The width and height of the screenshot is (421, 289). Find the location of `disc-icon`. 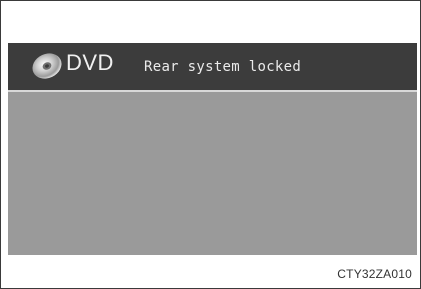

disc-icon is located at coordinates (47, 66).